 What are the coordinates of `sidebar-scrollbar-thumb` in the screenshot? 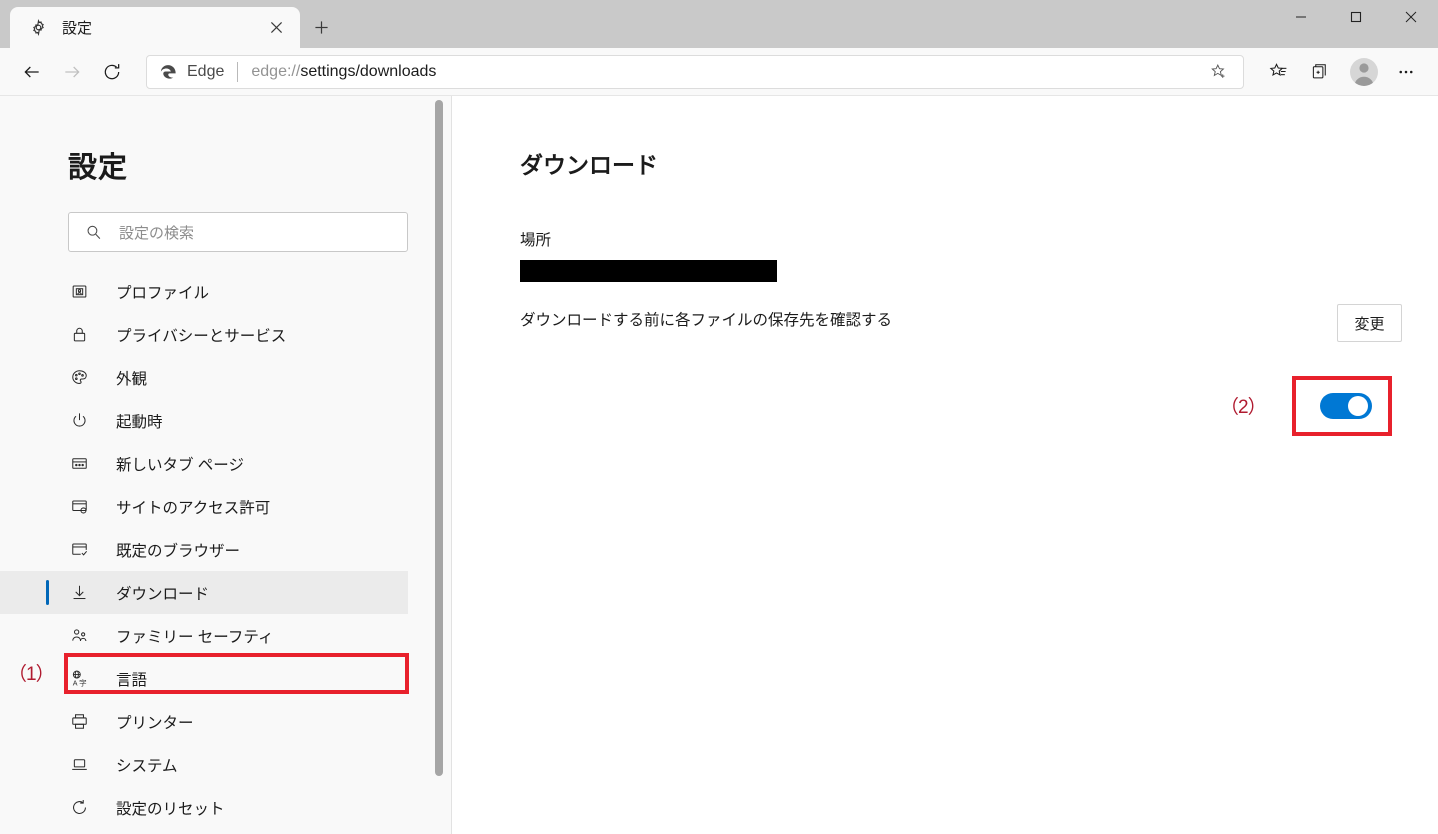 It's located at (439, 438).